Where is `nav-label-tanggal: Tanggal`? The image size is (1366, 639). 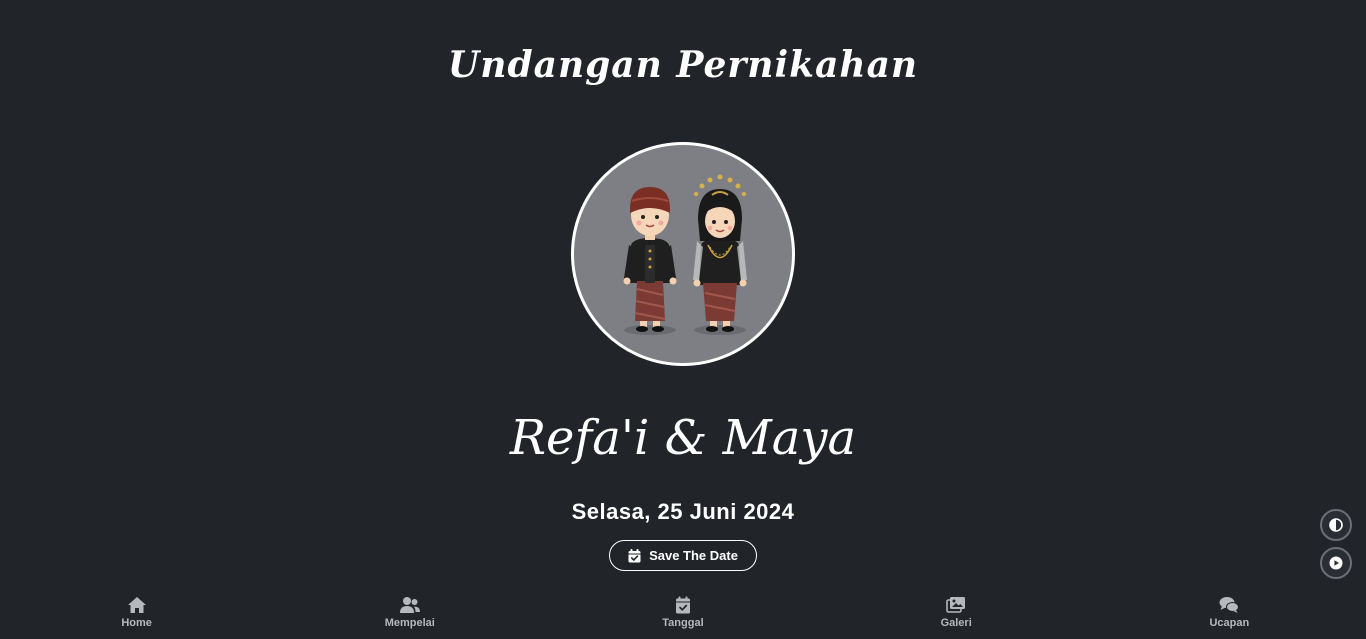
nav-label-tanggal: Tanggal is located at coordinates (683, 622).